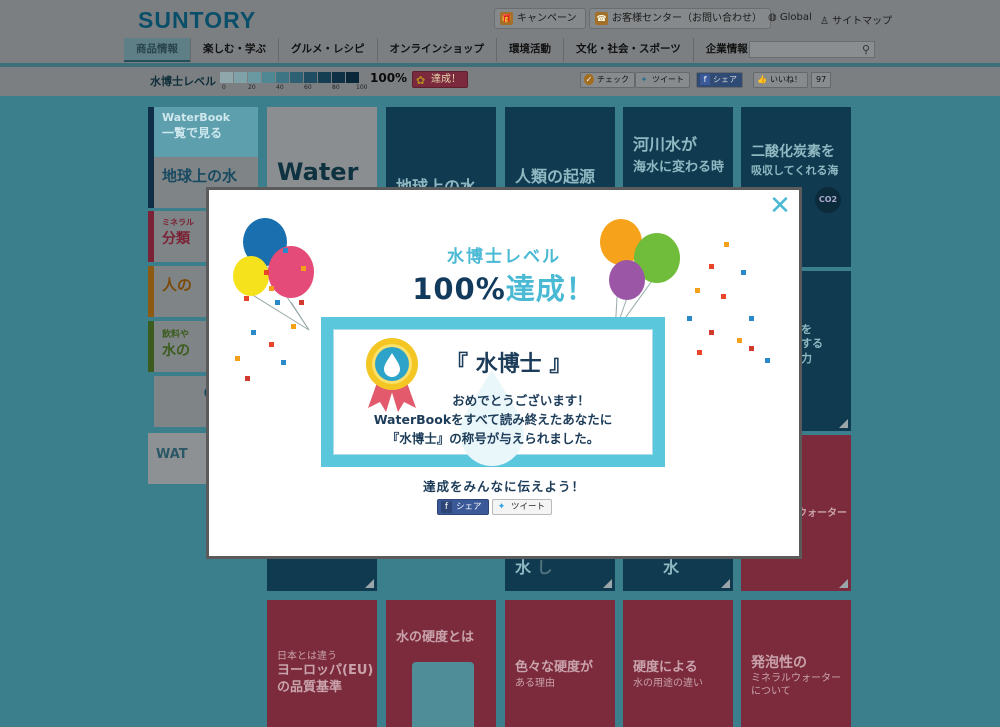 The height and width of the screenshot is (727, 1000). Describe the element at coordinates (671, 567) in the screenshot. I see `tile-label: 水` at that location.